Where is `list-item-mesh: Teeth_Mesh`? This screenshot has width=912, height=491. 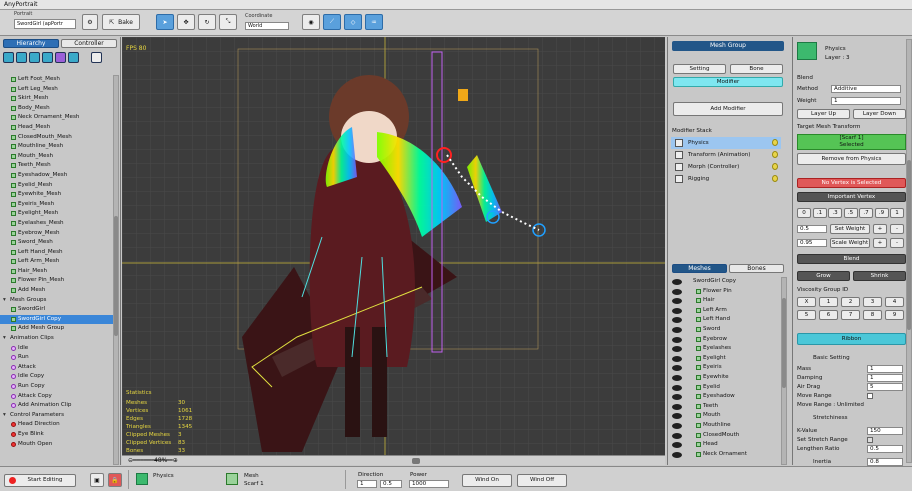
list-item-mesh: Teeth_Mesh is located at coordinates (56, 166).